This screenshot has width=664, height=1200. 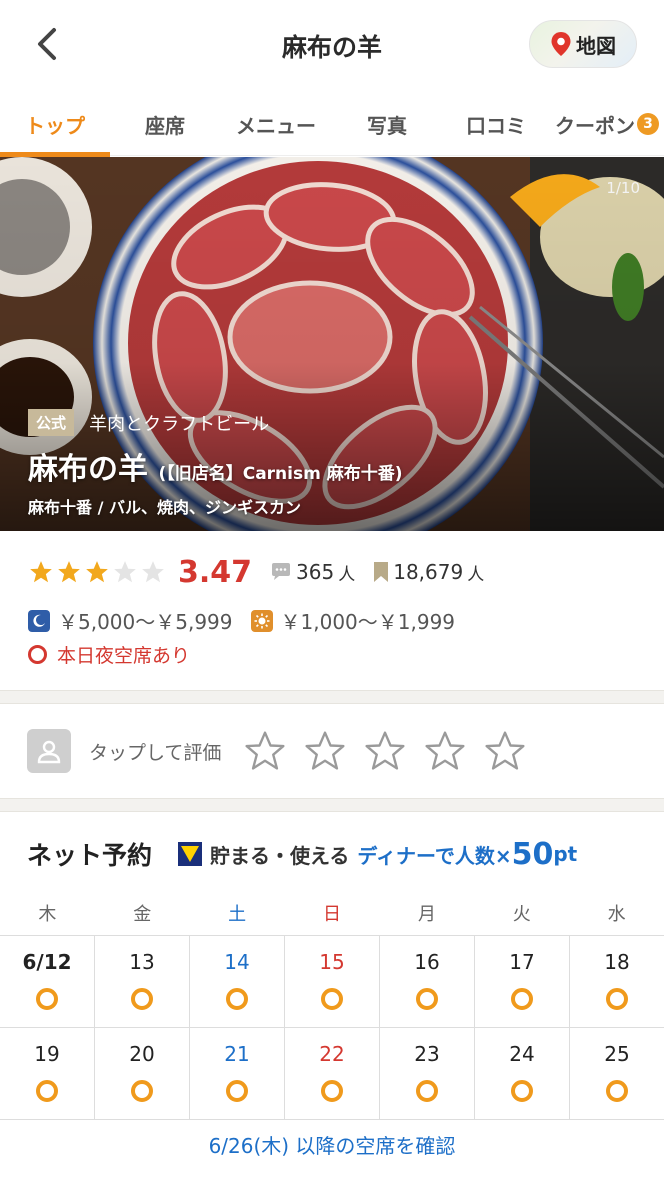 I want to click on calendar-day: 22, so click(x=332, y=1073).